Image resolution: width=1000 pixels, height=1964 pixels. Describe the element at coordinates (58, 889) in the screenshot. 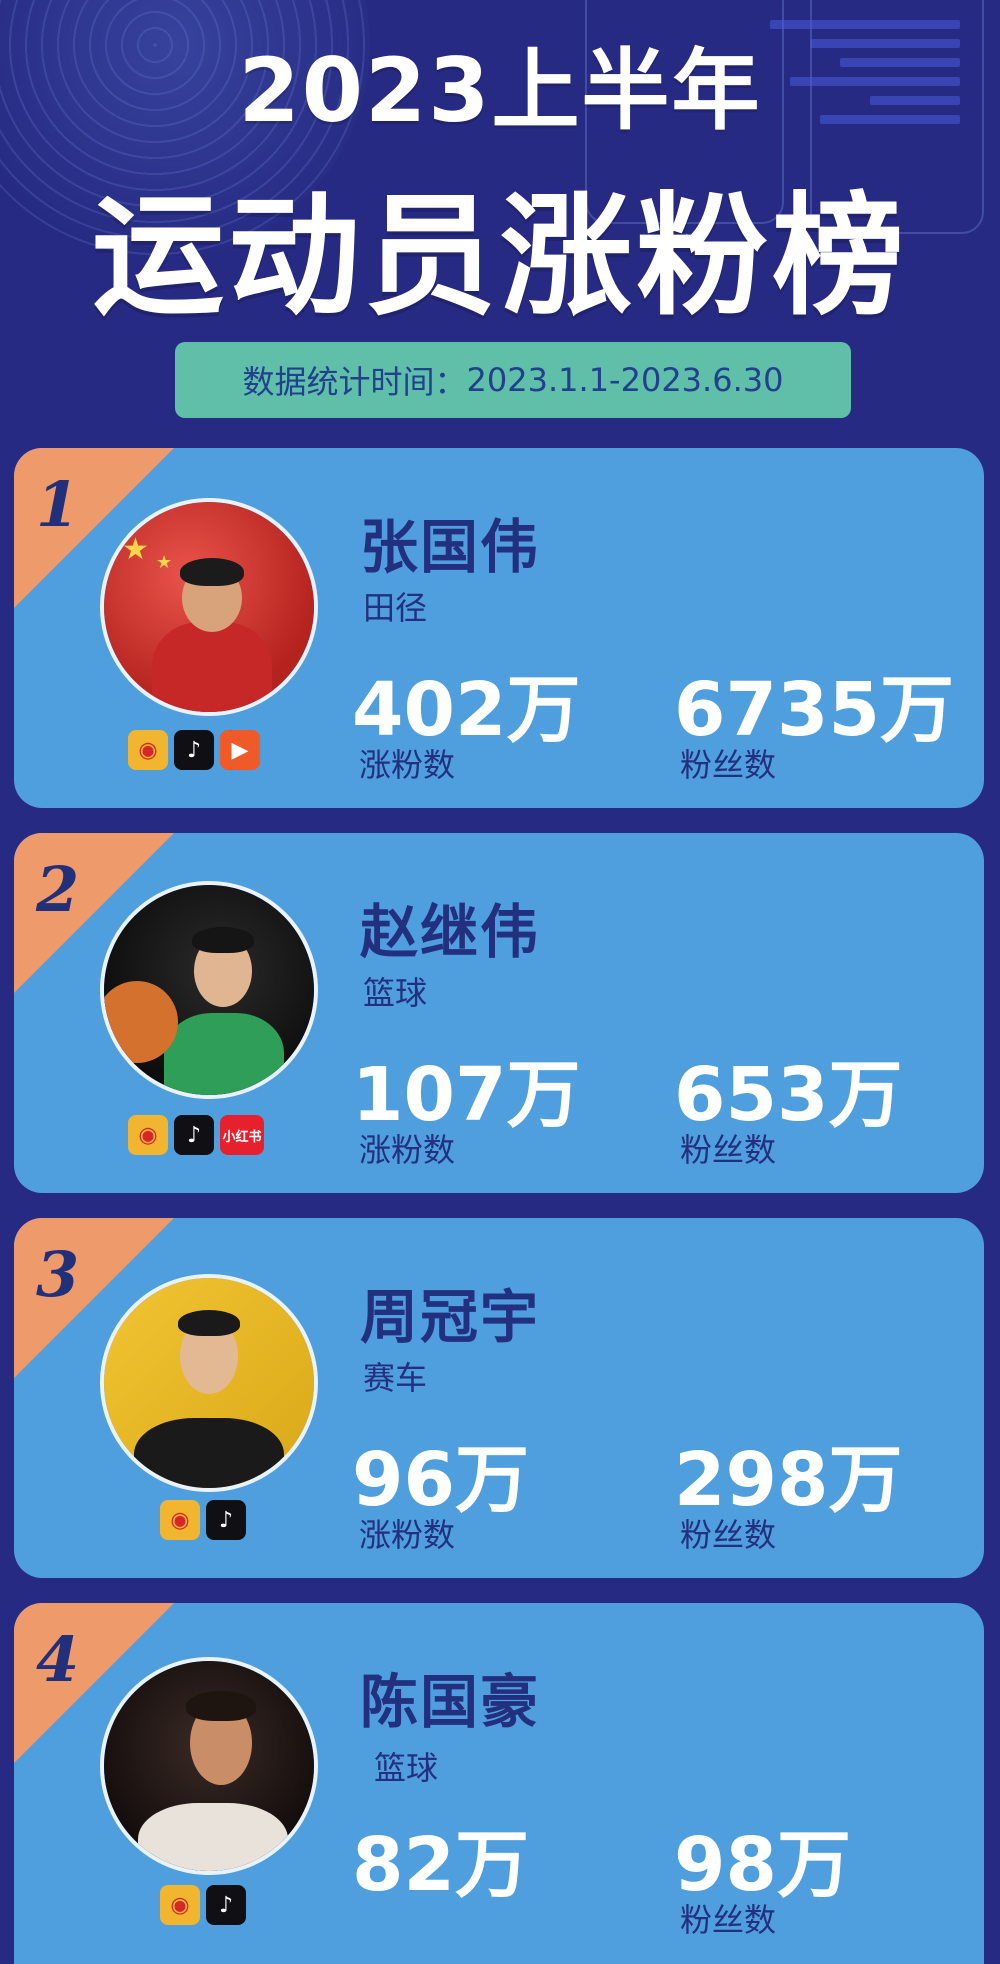

I see `rank-number: 2` at that location.